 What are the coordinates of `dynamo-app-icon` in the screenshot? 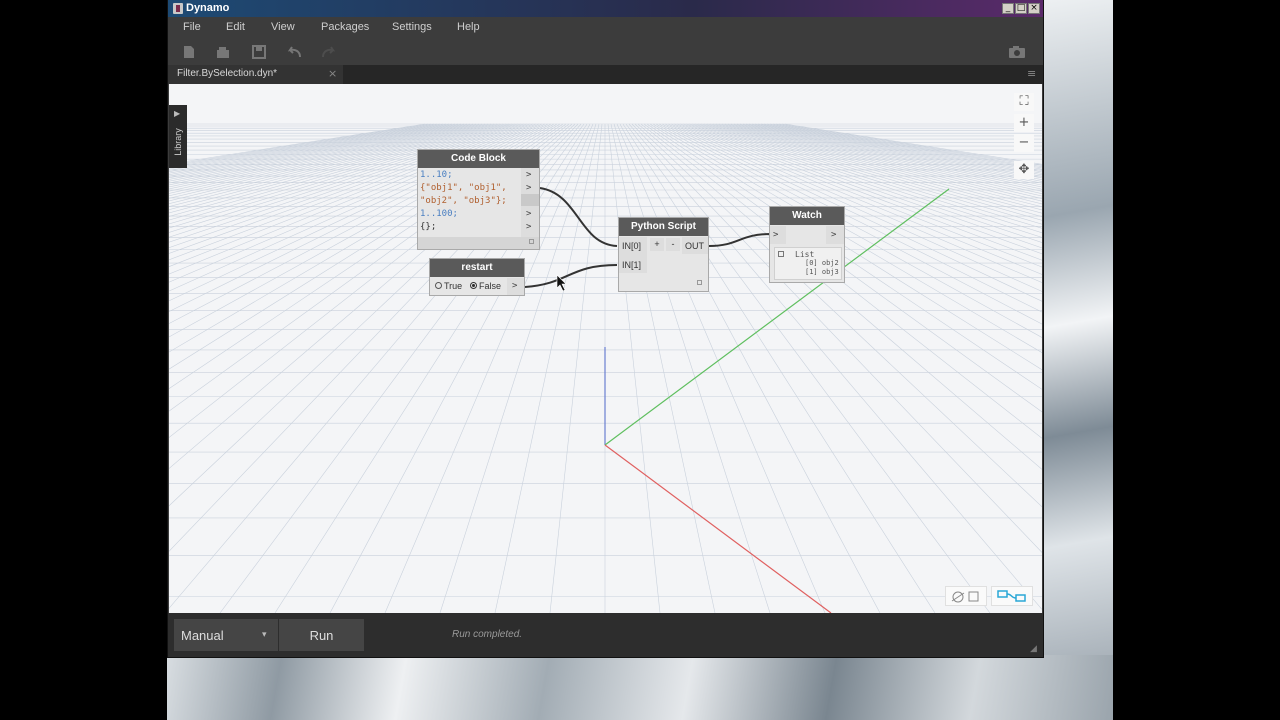 It's located at (178, 8).